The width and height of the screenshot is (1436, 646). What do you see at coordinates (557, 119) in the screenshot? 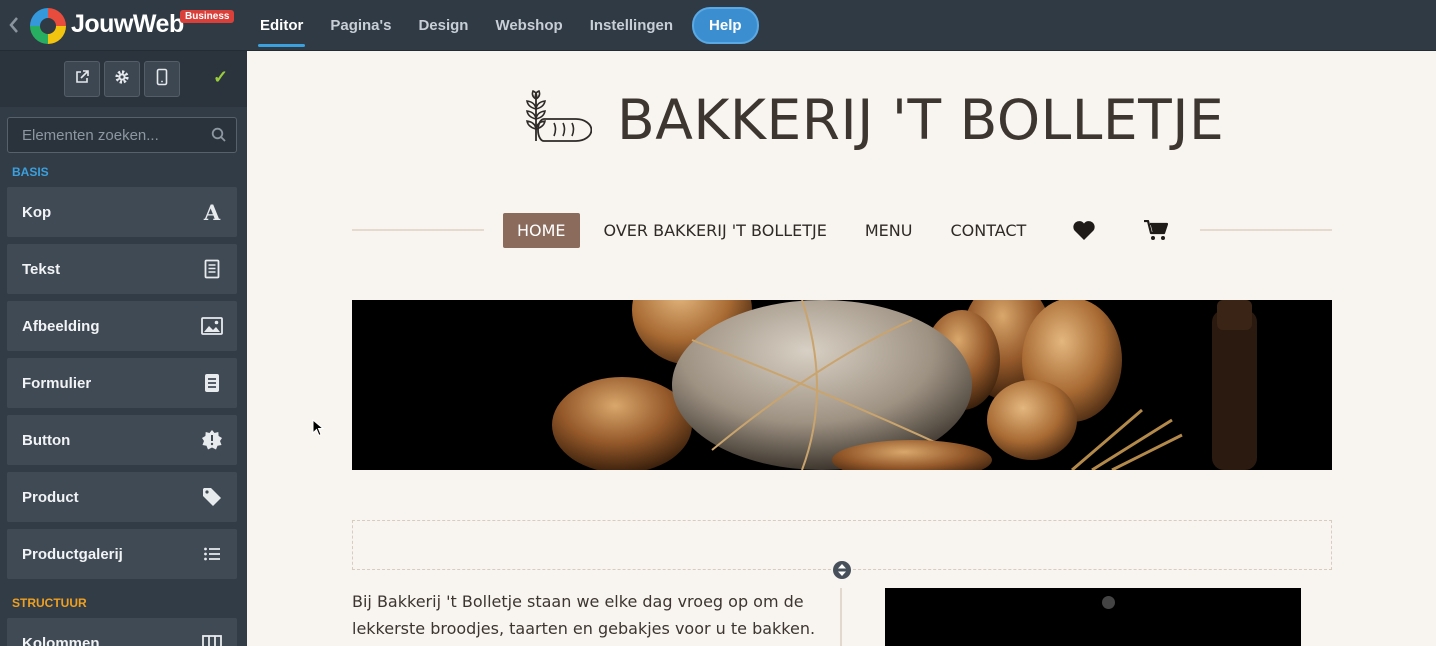
I see `bread-wheat-logo-icon` at bounding box center [557, 119].